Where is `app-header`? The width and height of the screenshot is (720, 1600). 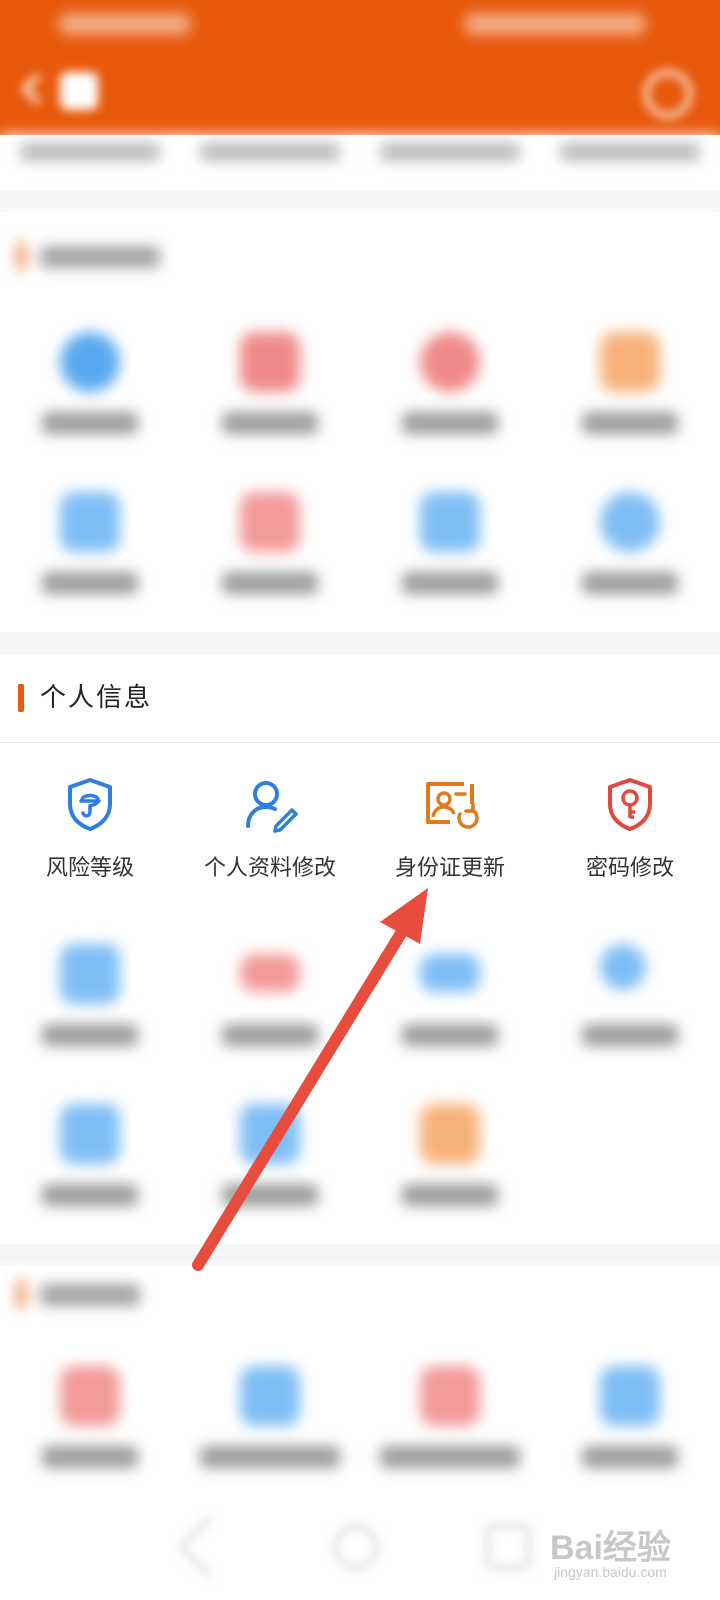
app-header is located at coordinates (360, 67).